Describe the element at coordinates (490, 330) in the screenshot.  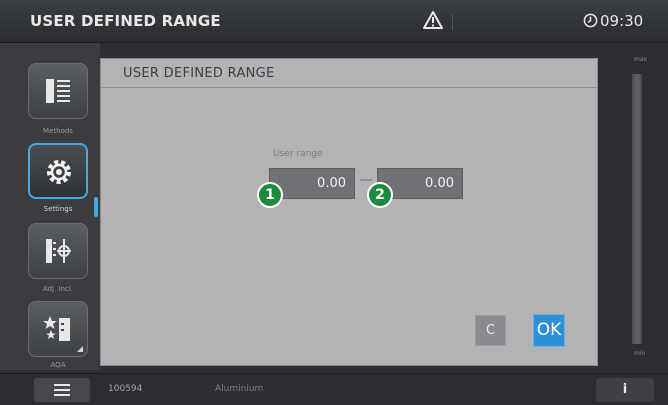
I see `clear-button: C` at that location.